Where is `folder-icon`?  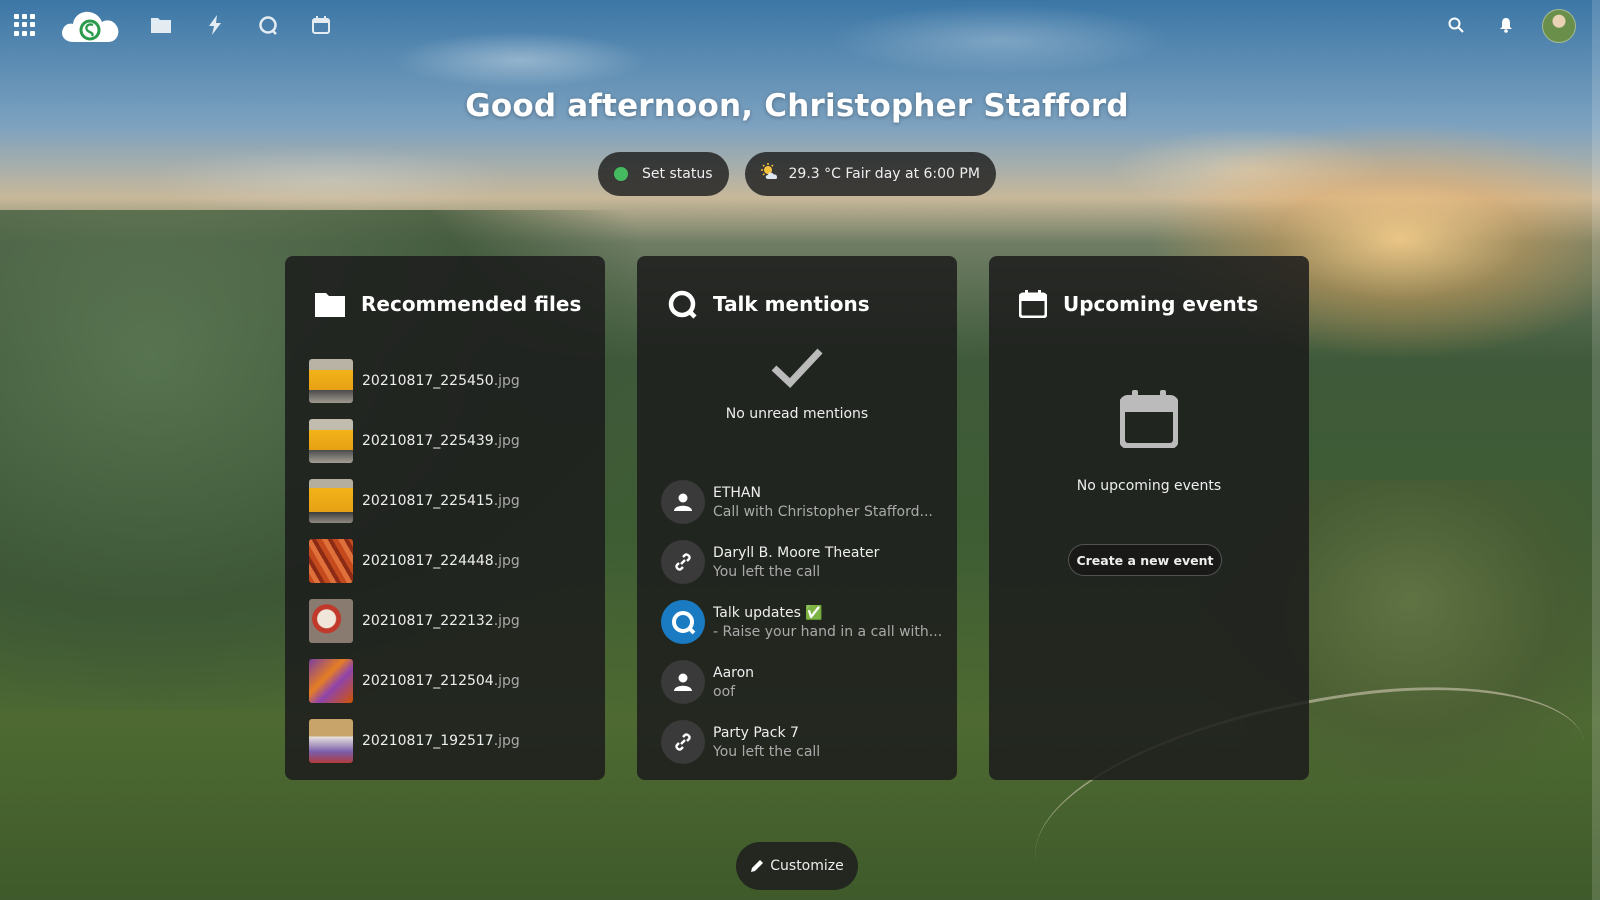
folder-icon is located at coordinates (330, 305).